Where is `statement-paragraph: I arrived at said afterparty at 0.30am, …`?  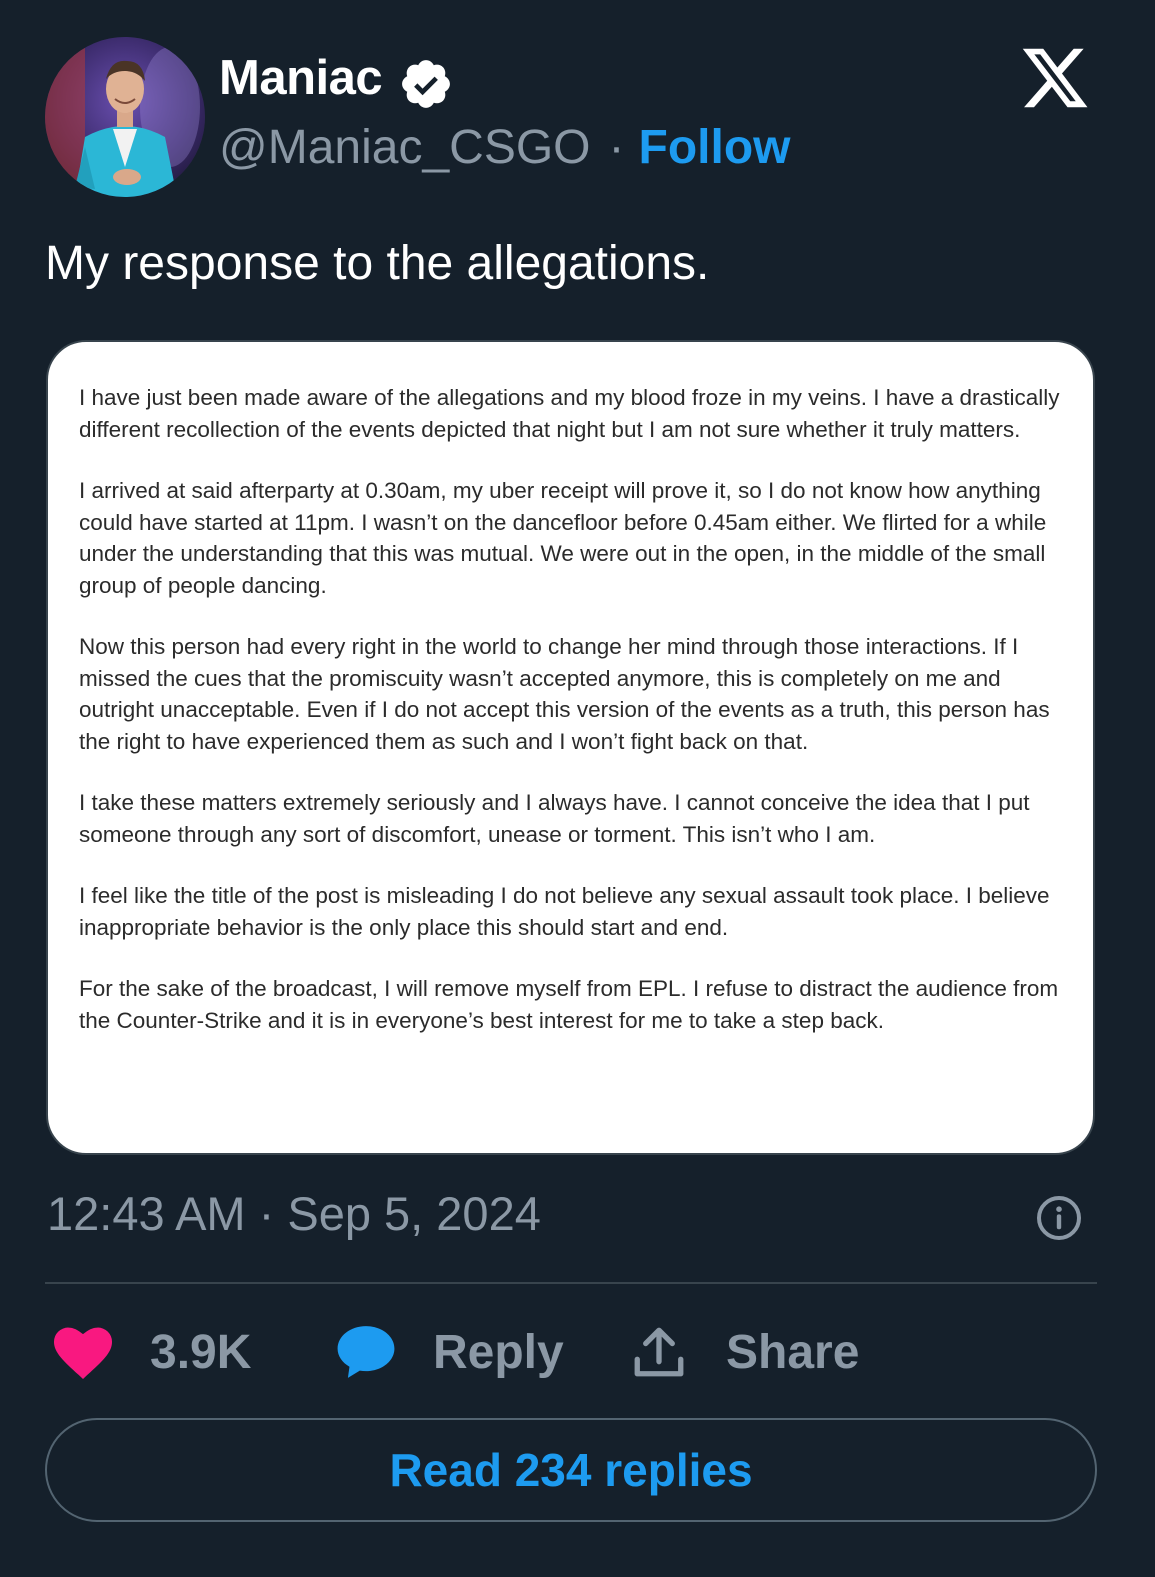
statement-paragraph: I arrived at said afterparty at 0.30am, … is located at coordinates (563, 538).